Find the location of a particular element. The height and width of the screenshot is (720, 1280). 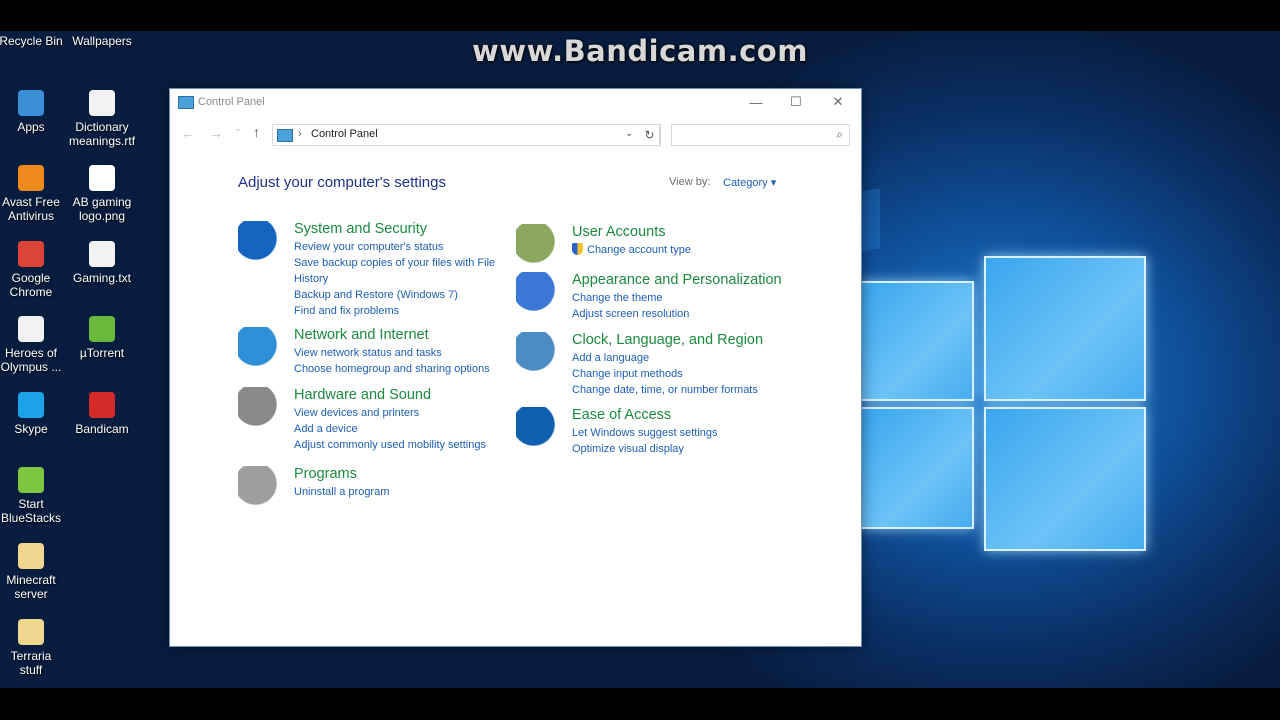

page-title: Adjust your computer's settings is located at coordinates (342, 182).